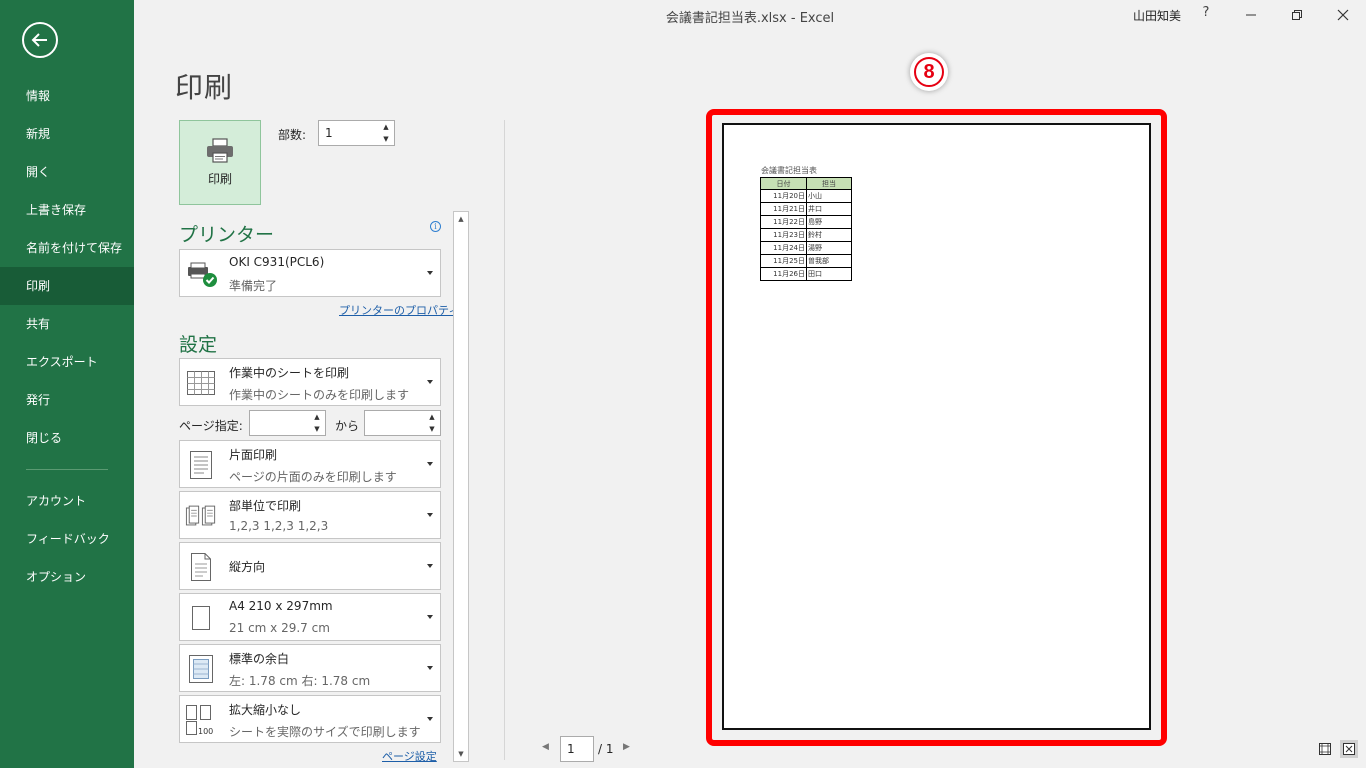 The height and width of the screenshot is (768, 1366). Describe the element at coordinates (310, 566) in the screenshot. I see `orientation-dropdown: 縦方向` at that location.